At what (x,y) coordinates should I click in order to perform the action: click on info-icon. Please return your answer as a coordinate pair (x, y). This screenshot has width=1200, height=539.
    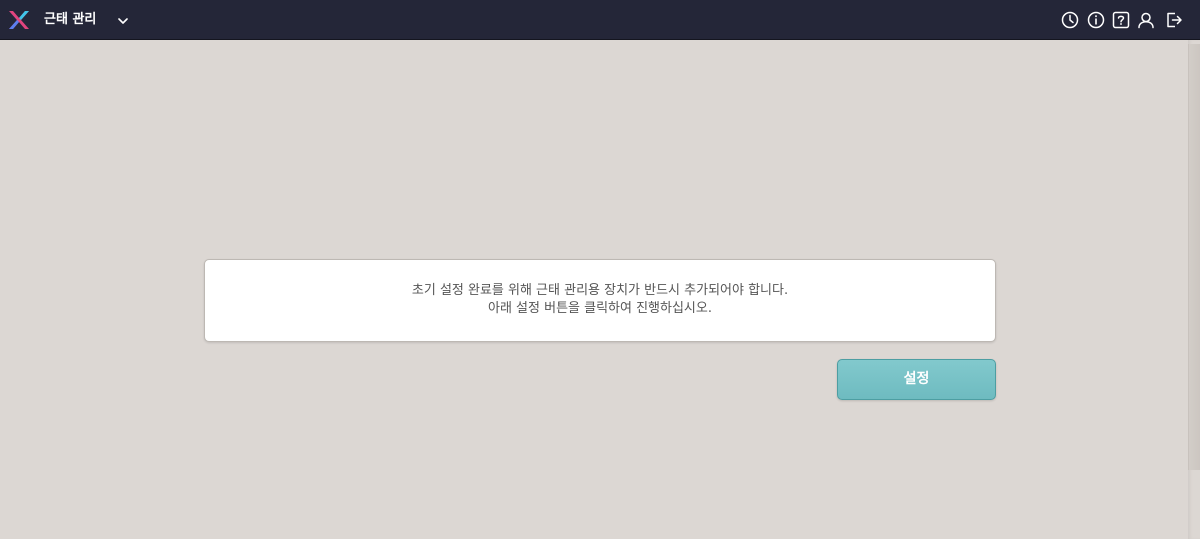
    Looking at the image, I should click on (1096, 20).